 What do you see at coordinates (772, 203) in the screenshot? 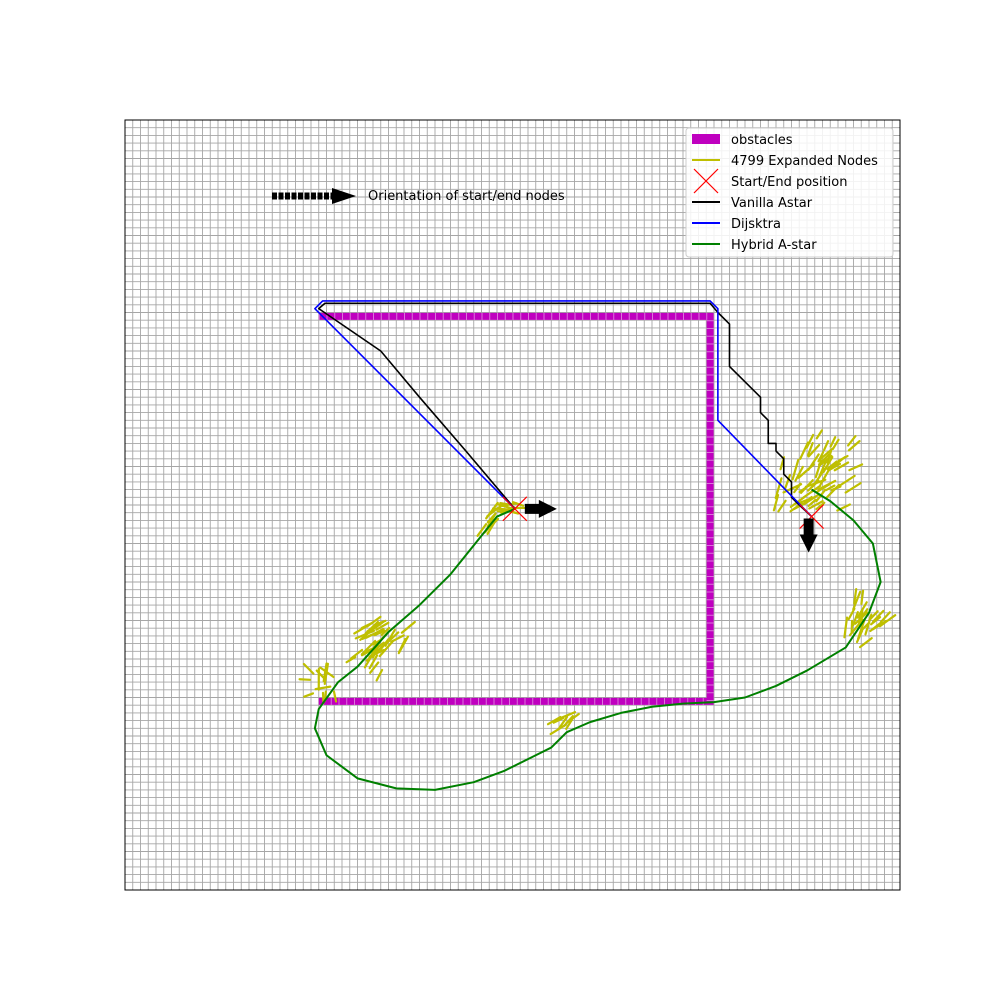
I see `legend-label-vanilla-astar: Vanilla Astar` at bounding box center [772, 203].